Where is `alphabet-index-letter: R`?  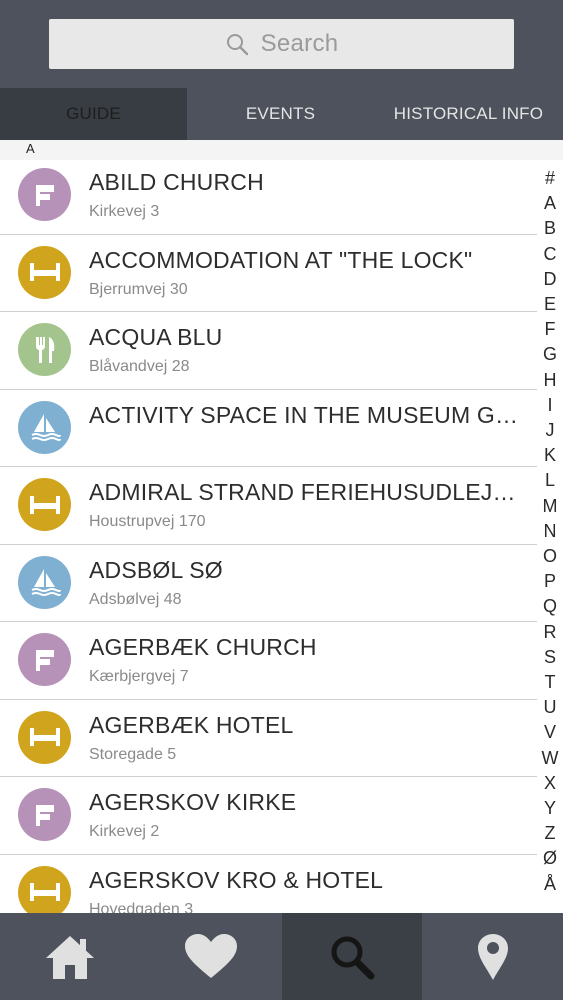 alphabet-index-letter: R is located at coordinates (550, 632).